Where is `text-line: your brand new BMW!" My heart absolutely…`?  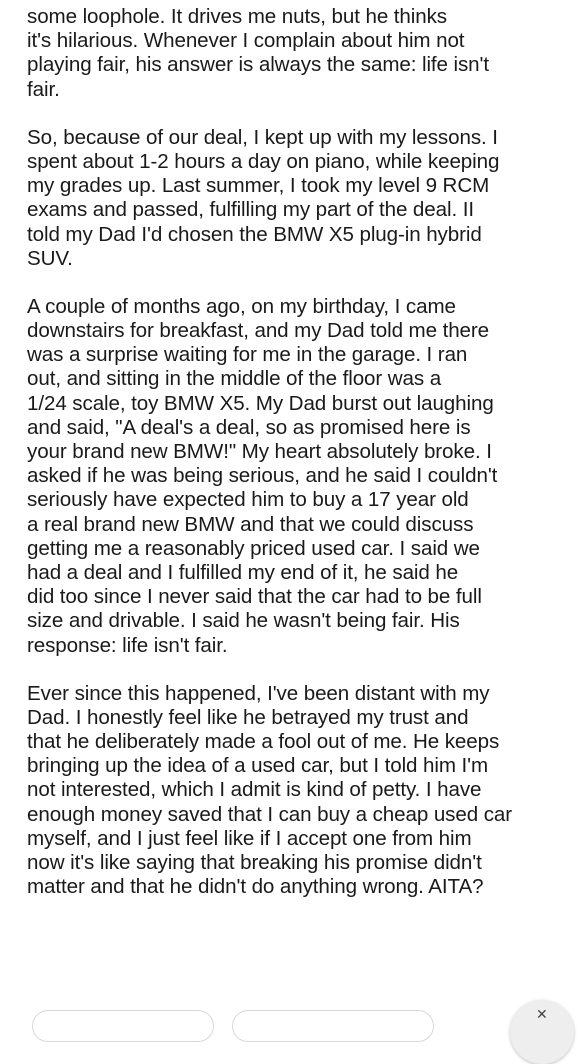 text-line: your brand new BMW!" My heart absolutely… is located at coordinates (259, 451).